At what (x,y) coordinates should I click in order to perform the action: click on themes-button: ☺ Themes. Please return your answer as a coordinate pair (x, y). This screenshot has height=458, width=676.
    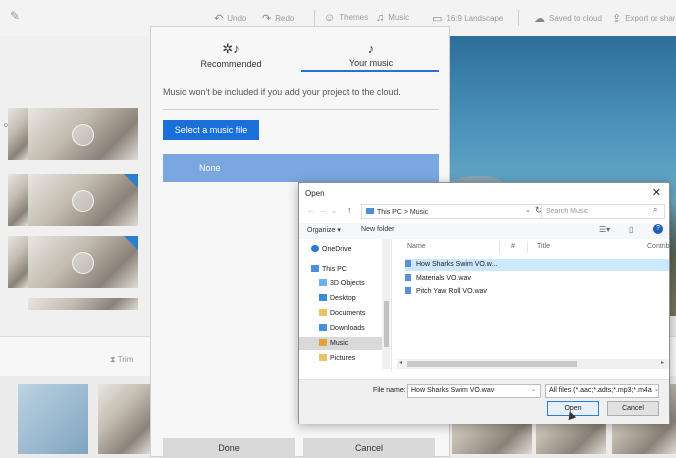
    Looking at the image, I should click on (346, 18).